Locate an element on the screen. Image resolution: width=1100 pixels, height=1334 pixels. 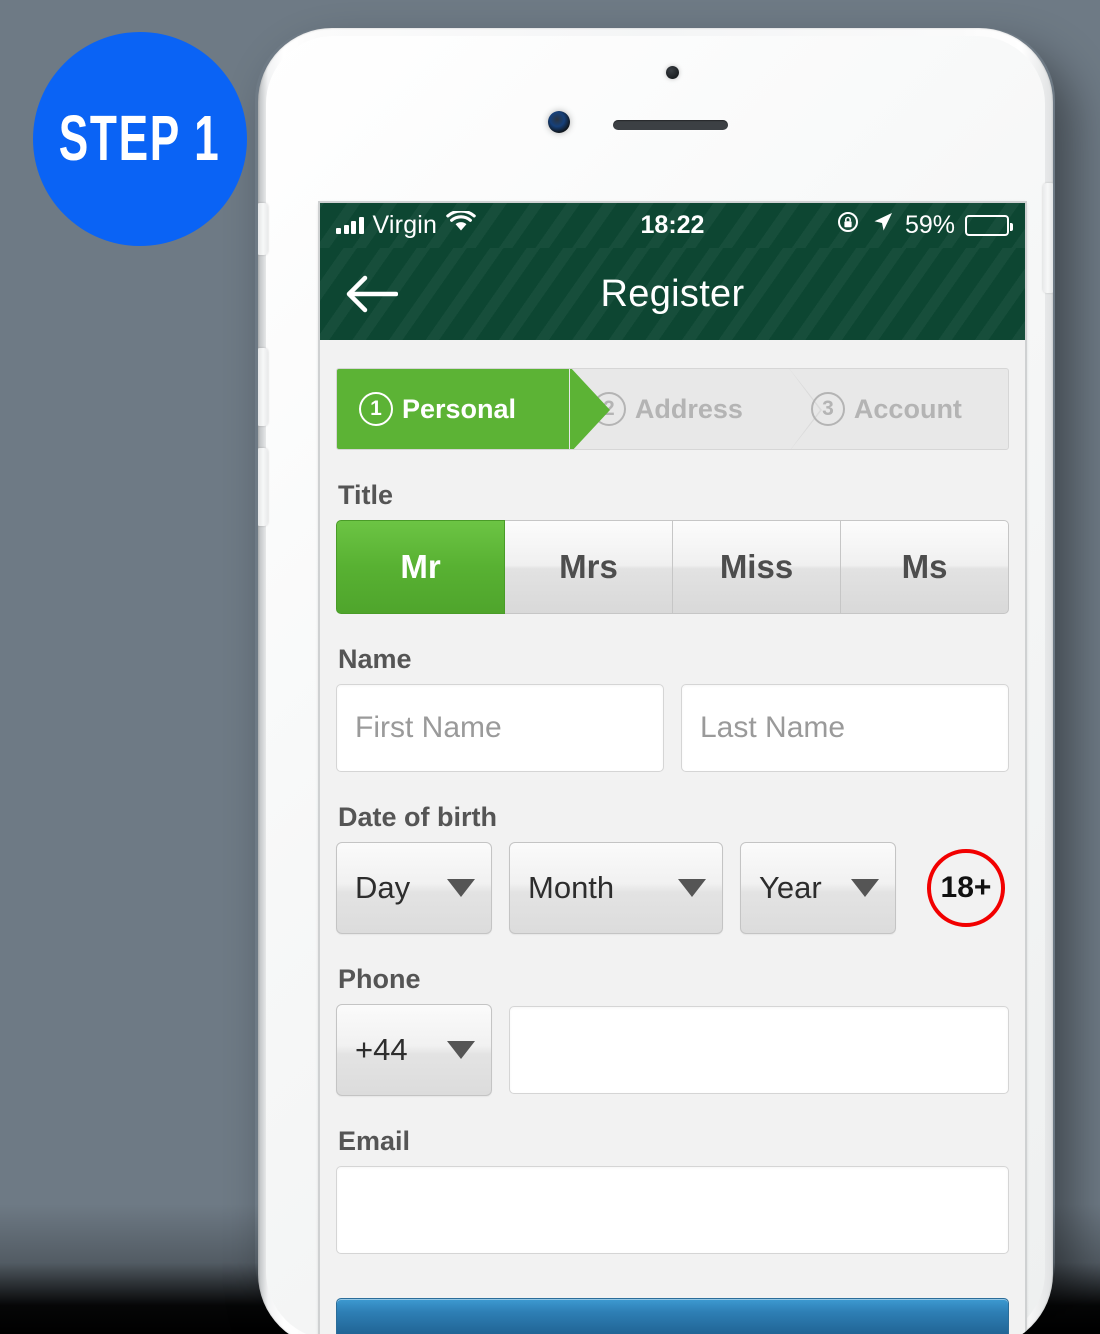
email-input is located at coordinates (672, 1210).